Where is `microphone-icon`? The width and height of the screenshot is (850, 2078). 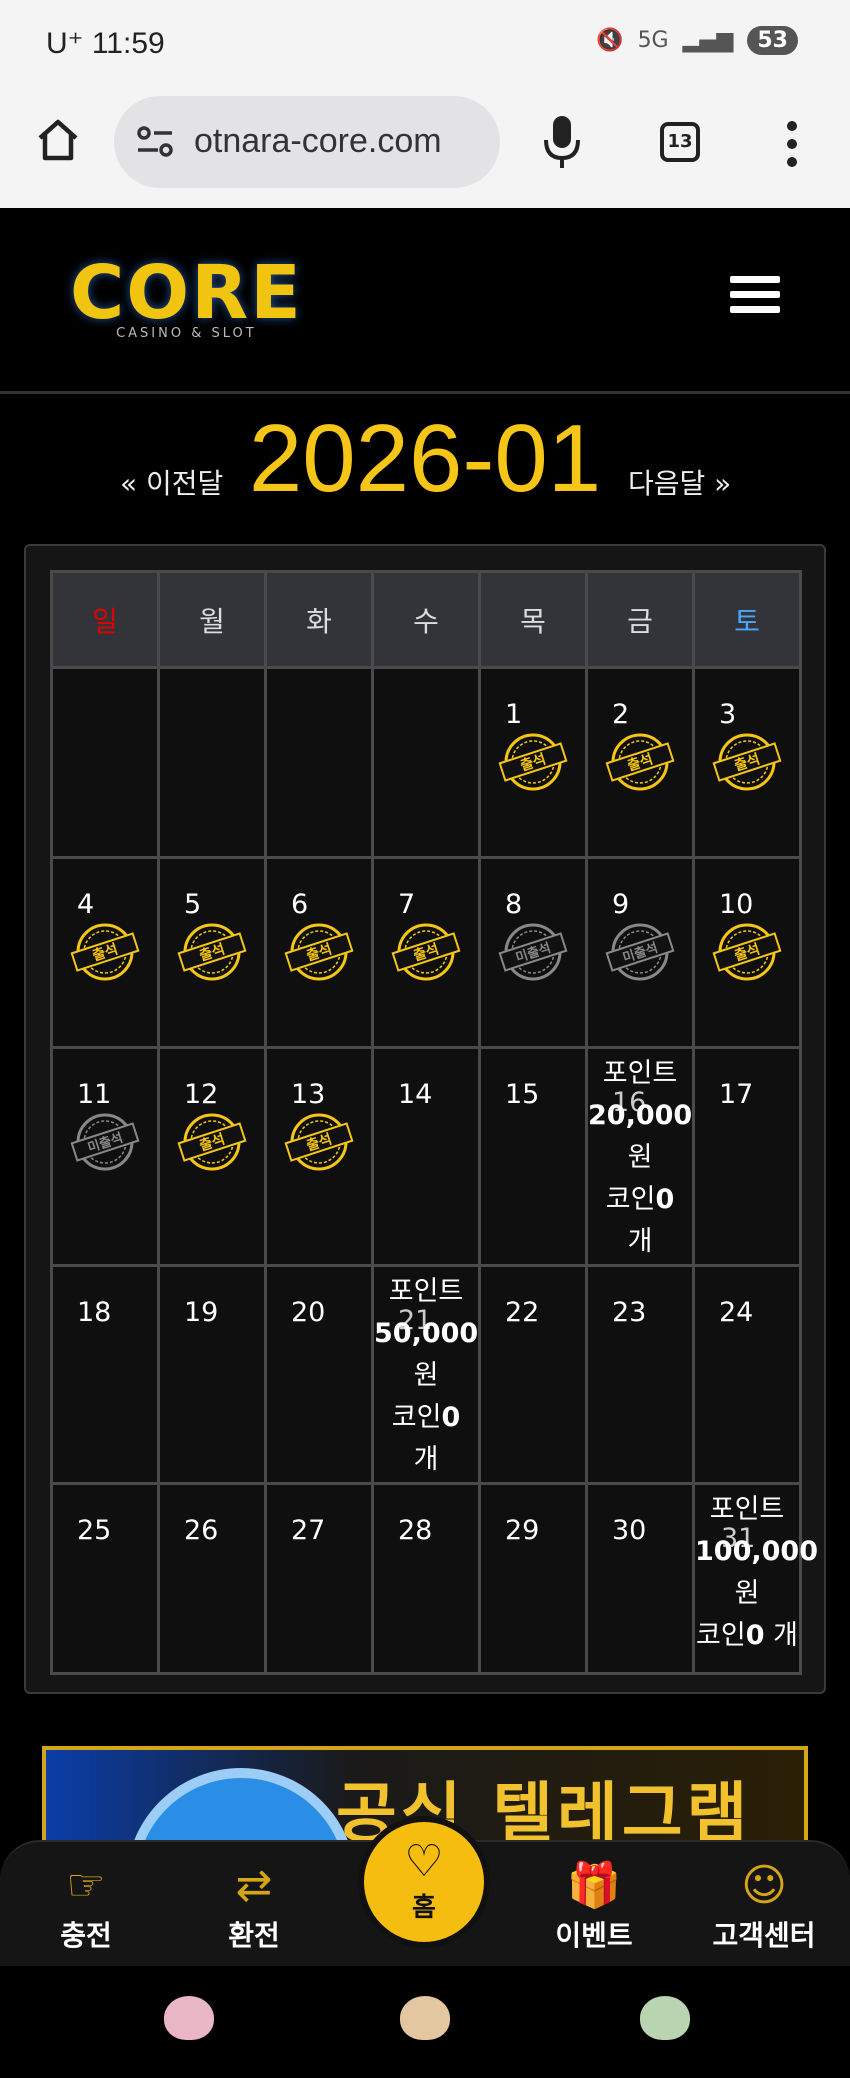 microphone-icon is located at coordinates (562, 142).